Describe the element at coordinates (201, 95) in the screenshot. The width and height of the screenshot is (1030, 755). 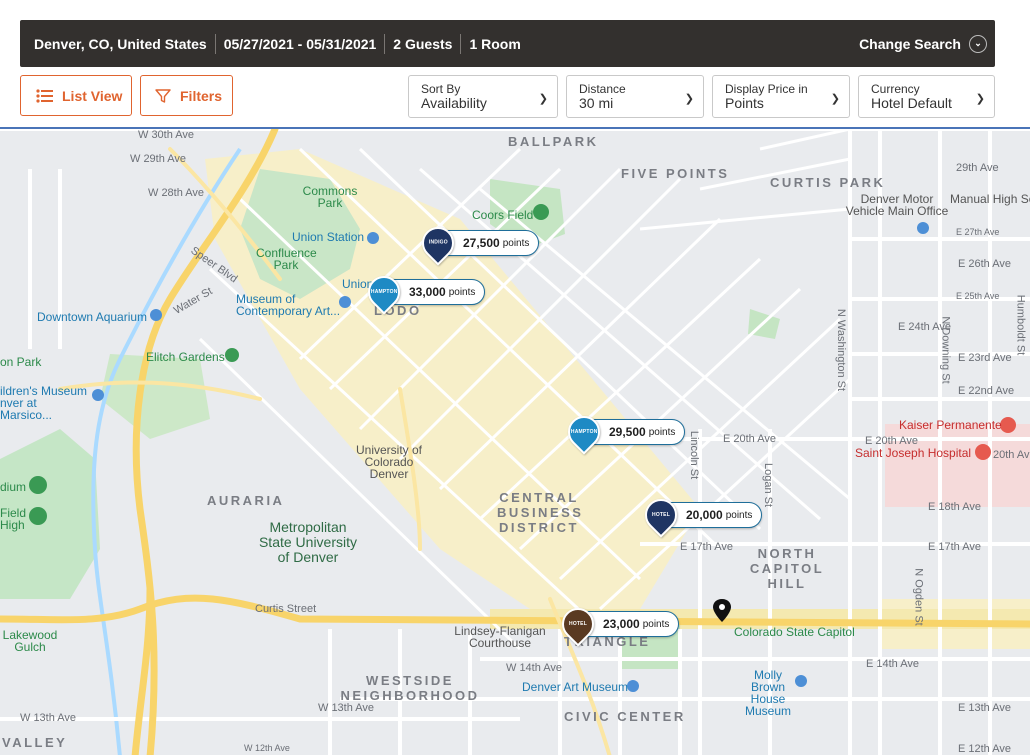
I see `filters-label: Filters` at that location.